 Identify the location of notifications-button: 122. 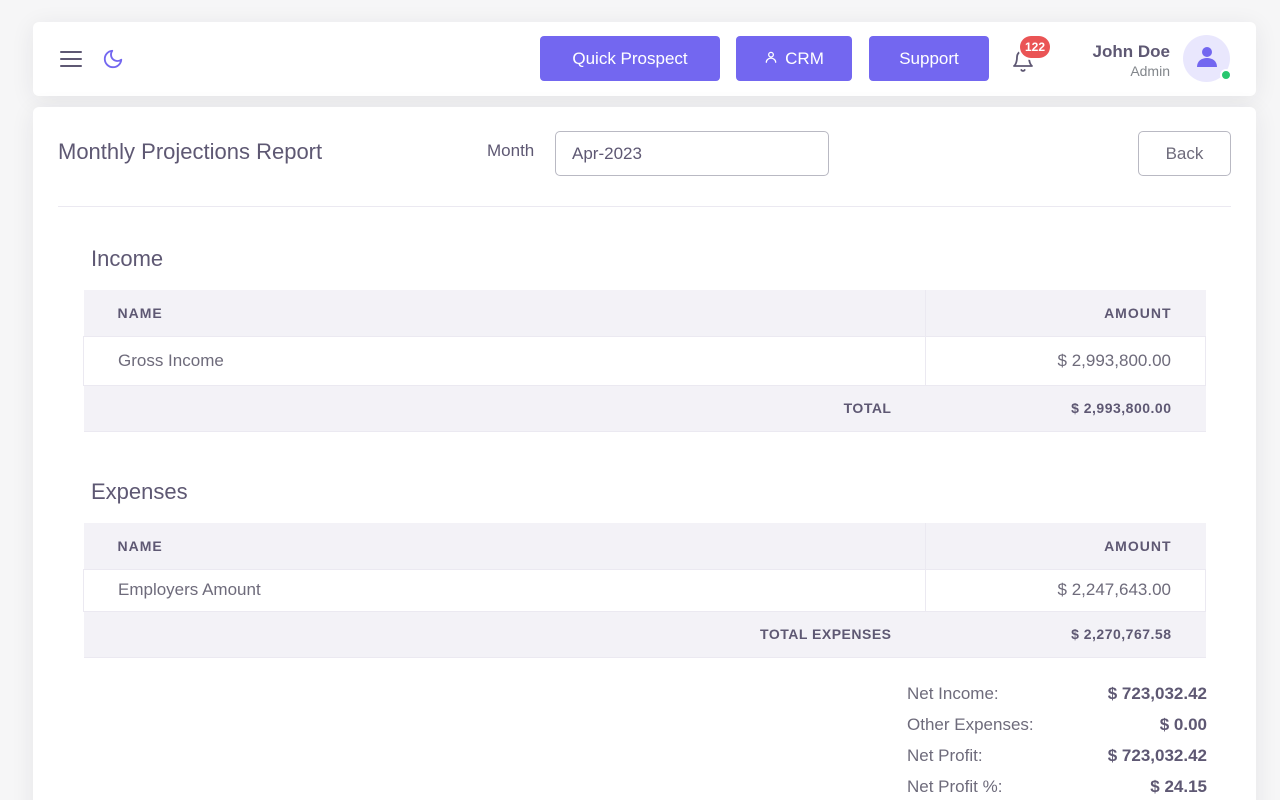
(1031, 57).